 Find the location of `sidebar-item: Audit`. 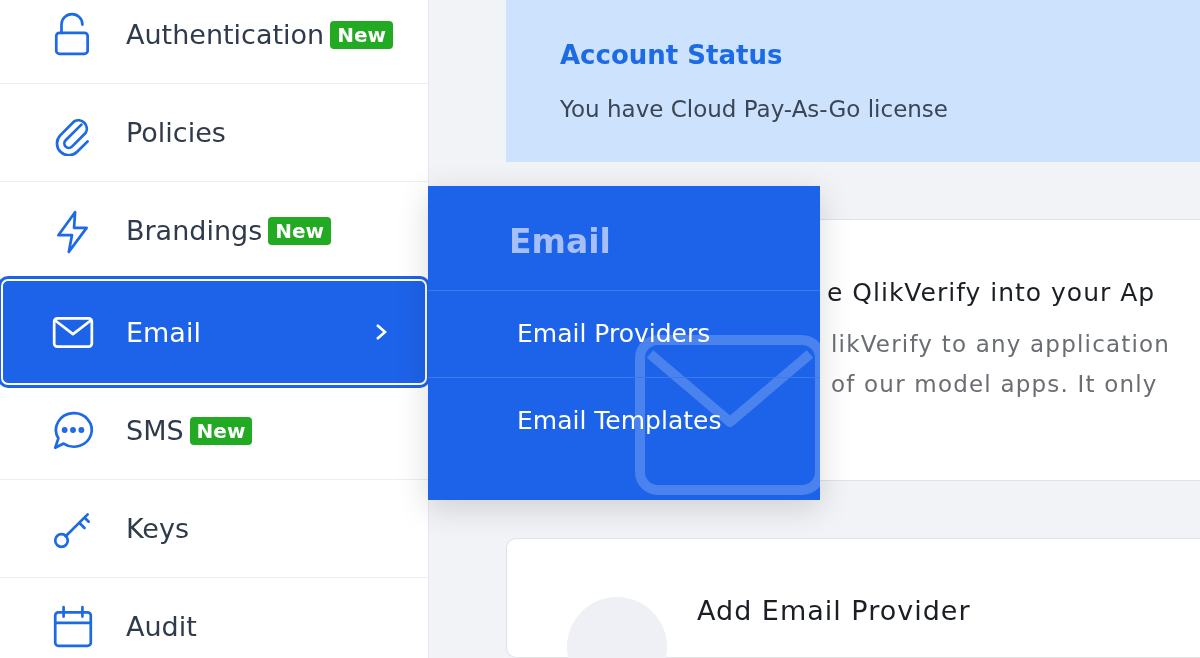

sidebar-item: Audit is located at coordinates (214, 618).